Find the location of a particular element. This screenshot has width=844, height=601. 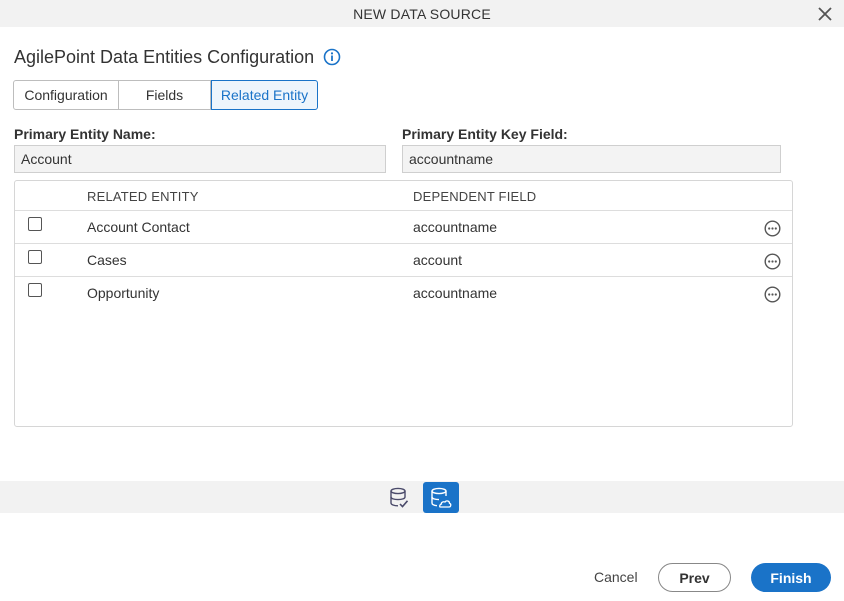

tab-configuration: Configuration is located at coordinates (66, 95).